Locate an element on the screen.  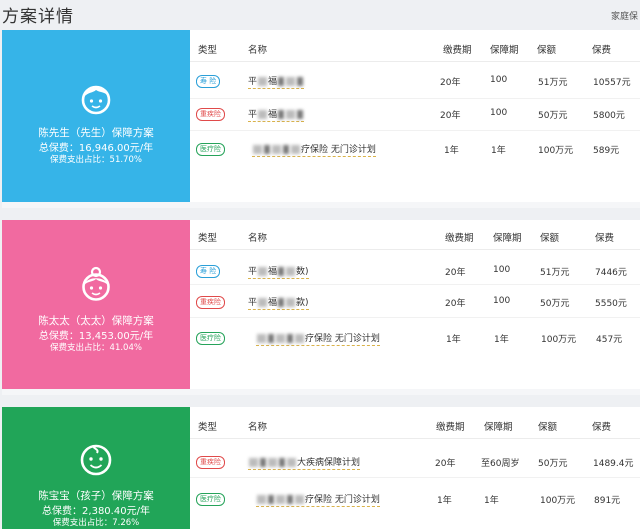
page-header: 方案详情 家庭保 is located at coordinates (320, 14).